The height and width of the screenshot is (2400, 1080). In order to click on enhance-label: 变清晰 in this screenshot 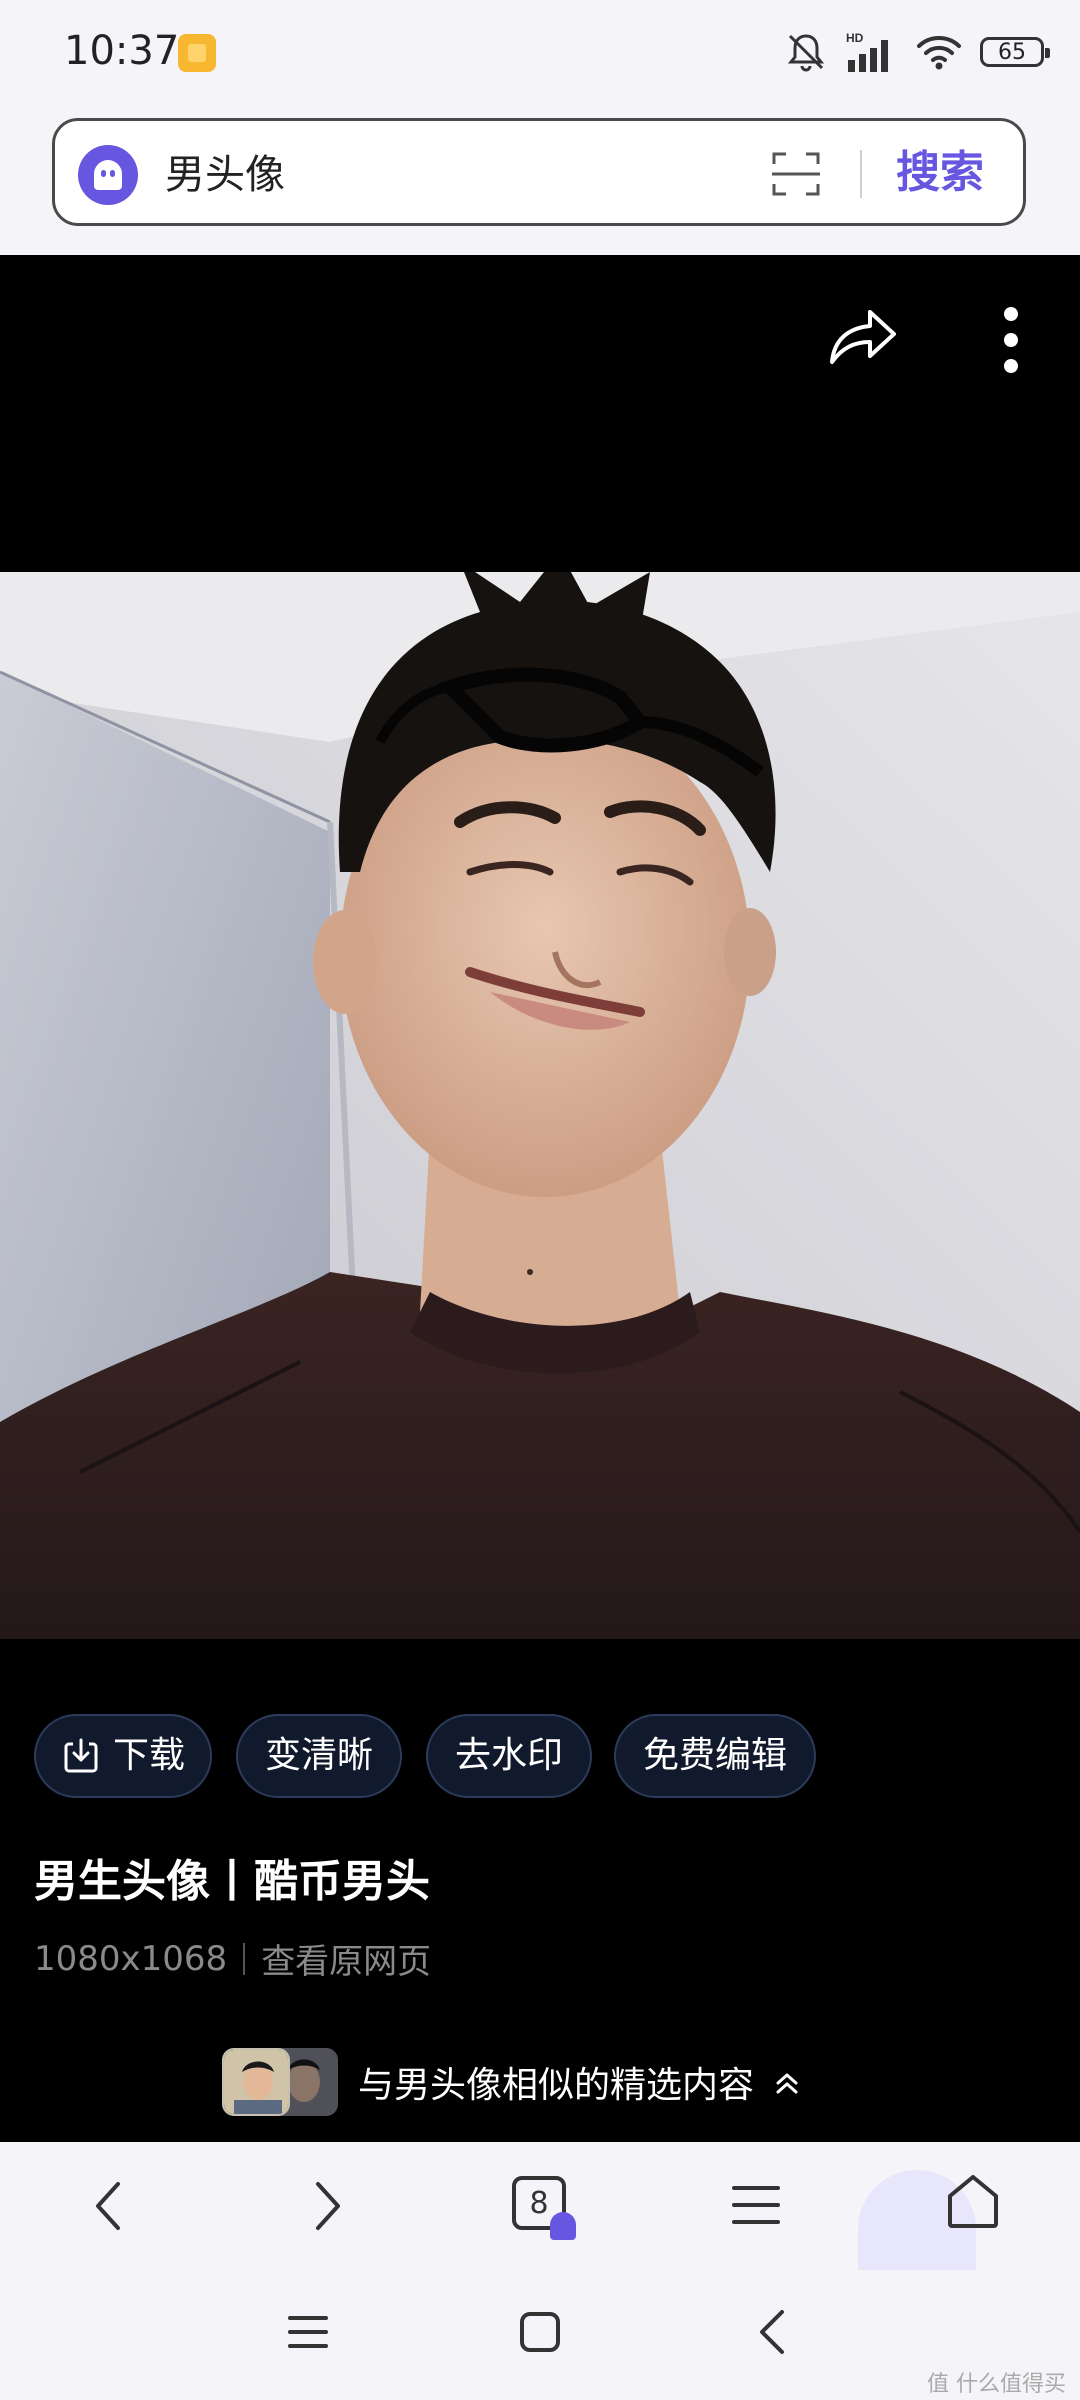, I will do `click(318, 1755)`.